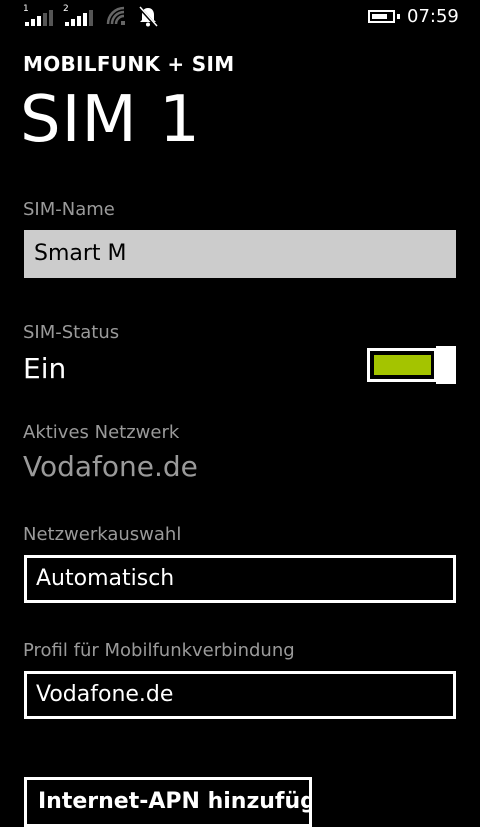 Image resolution: width=480 pixels, height=827 pixels. Describe the element at coordinates (159, 650) in the screenshot. I see `profile-label: Profil für Mobilfunkverbindung` at that location.